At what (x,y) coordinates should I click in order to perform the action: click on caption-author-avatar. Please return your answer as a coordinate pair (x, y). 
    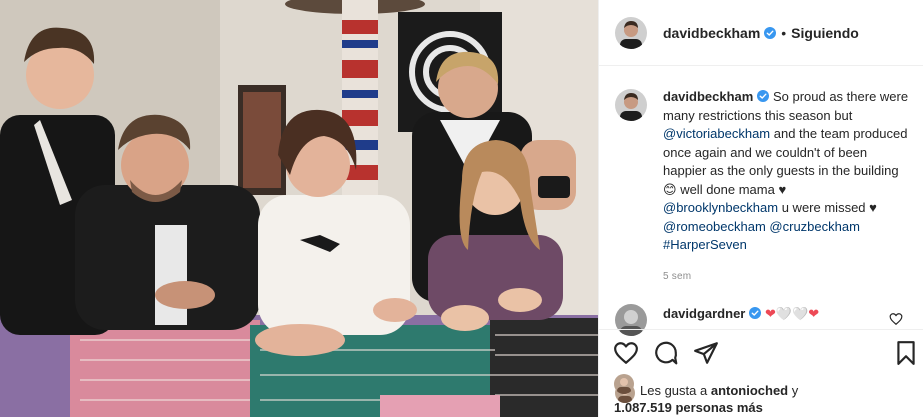
    Looking at the image, I should click on (631, 105).